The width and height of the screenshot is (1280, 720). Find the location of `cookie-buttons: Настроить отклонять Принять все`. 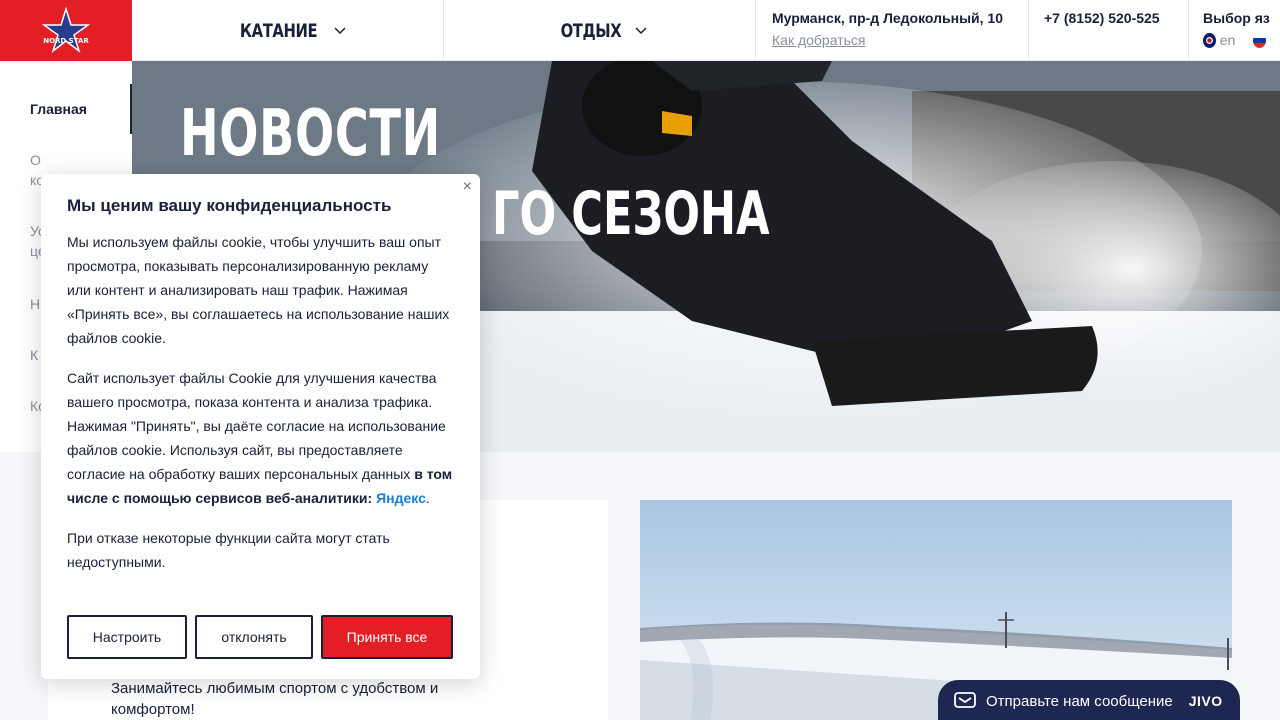

cookie-buttons: Настроить отклонять Принять все is located at coordinates (260, 637).